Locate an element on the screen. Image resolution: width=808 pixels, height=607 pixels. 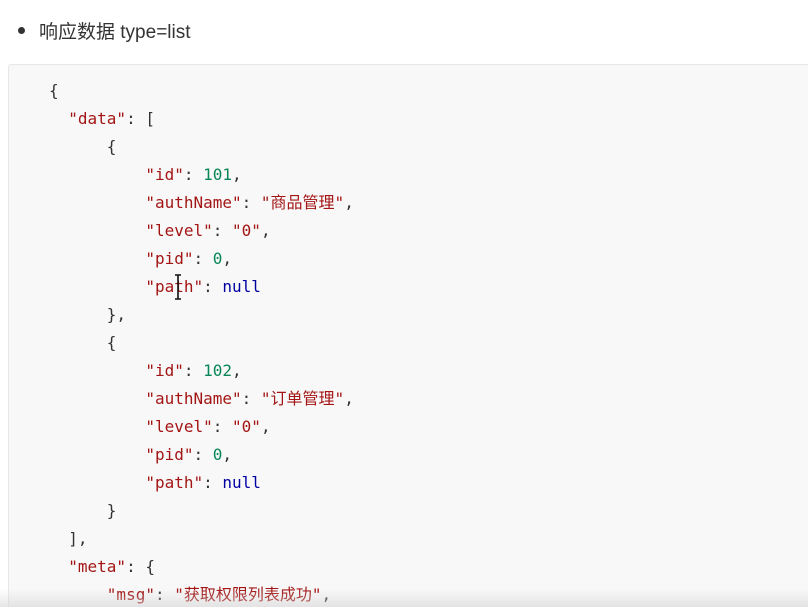
code-punctuation: : [ is located at coordinates (140, 118).